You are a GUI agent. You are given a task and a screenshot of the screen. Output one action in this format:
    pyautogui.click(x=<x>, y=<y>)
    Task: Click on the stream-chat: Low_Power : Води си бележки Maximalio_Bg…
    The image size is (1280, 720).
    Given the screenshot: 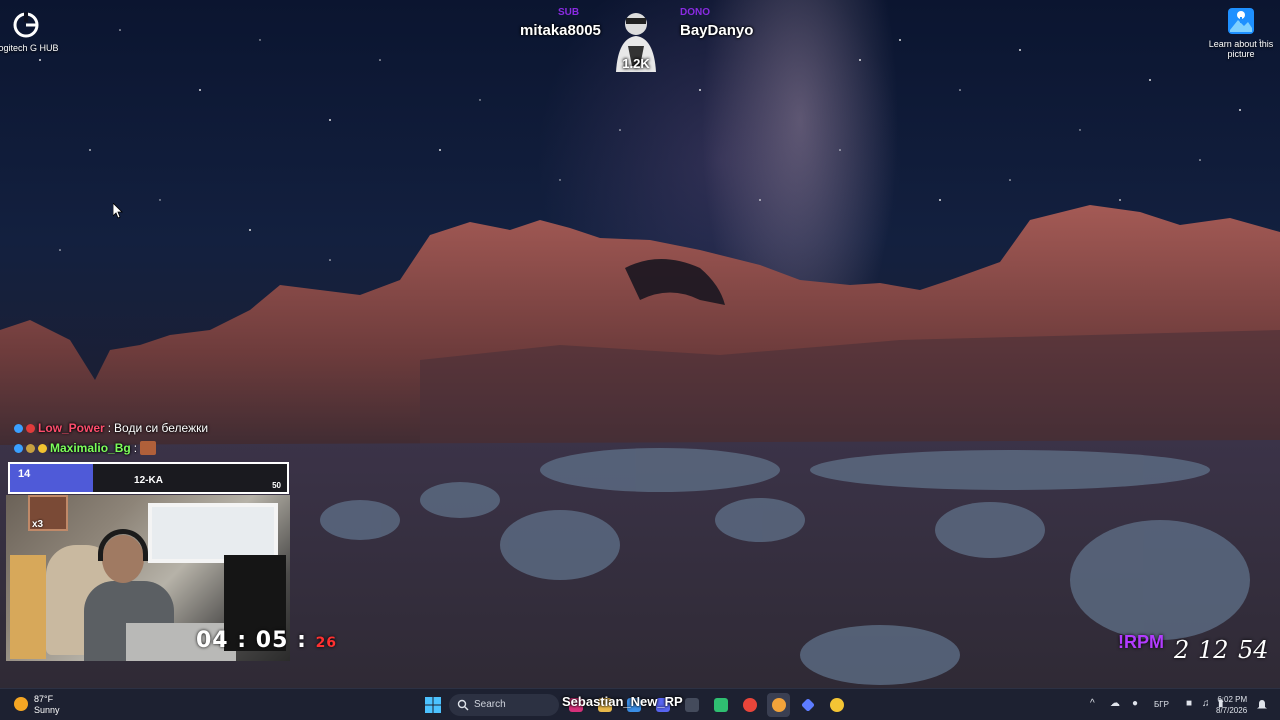 What is the action you would take?
    pyautogui.click(x=154, y=438)
    